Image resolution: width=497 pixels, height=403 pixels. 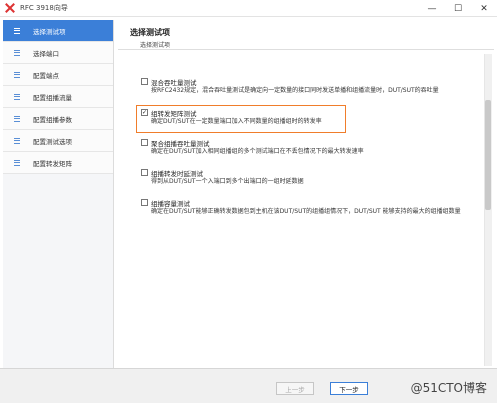 I want to click on sidebar-item-select-port: 选择端口, so click(x=58, y=53).